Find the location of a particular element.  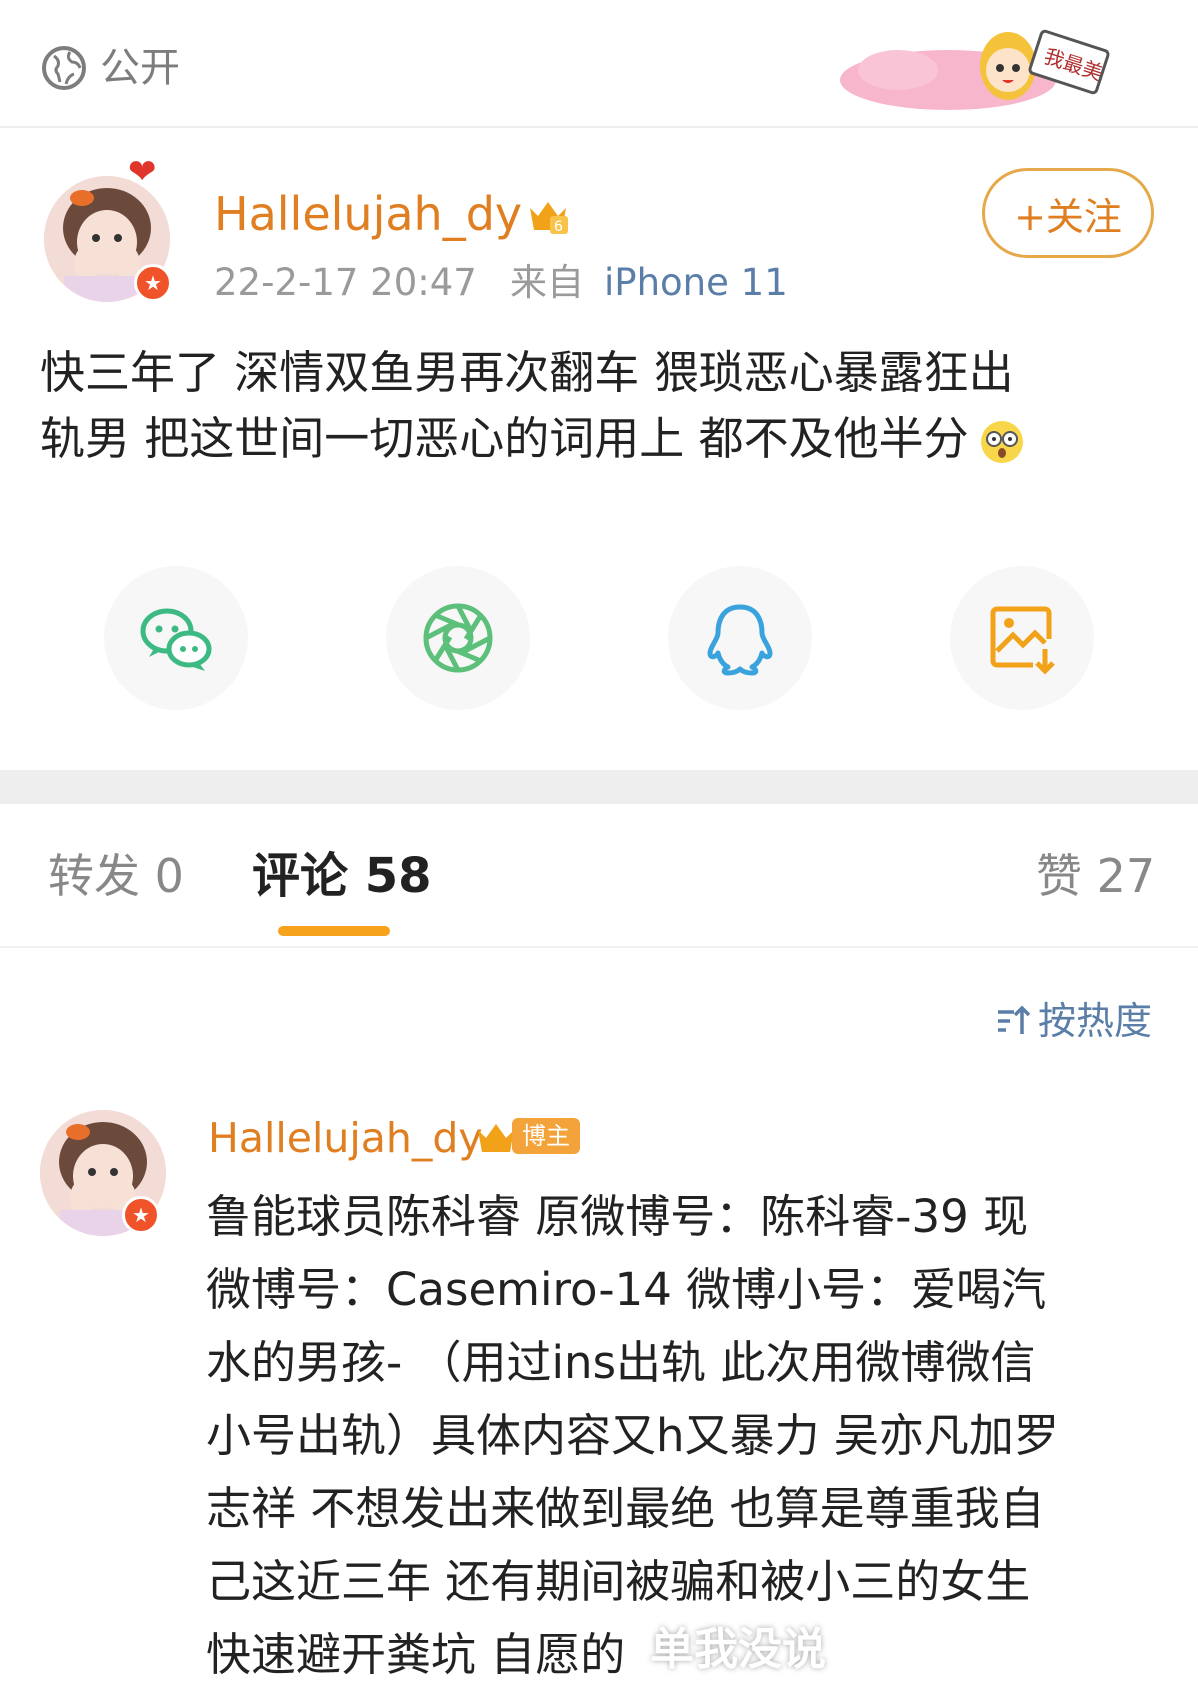

author-name: Hallelujah_dy is located at coordinates (368, 214).